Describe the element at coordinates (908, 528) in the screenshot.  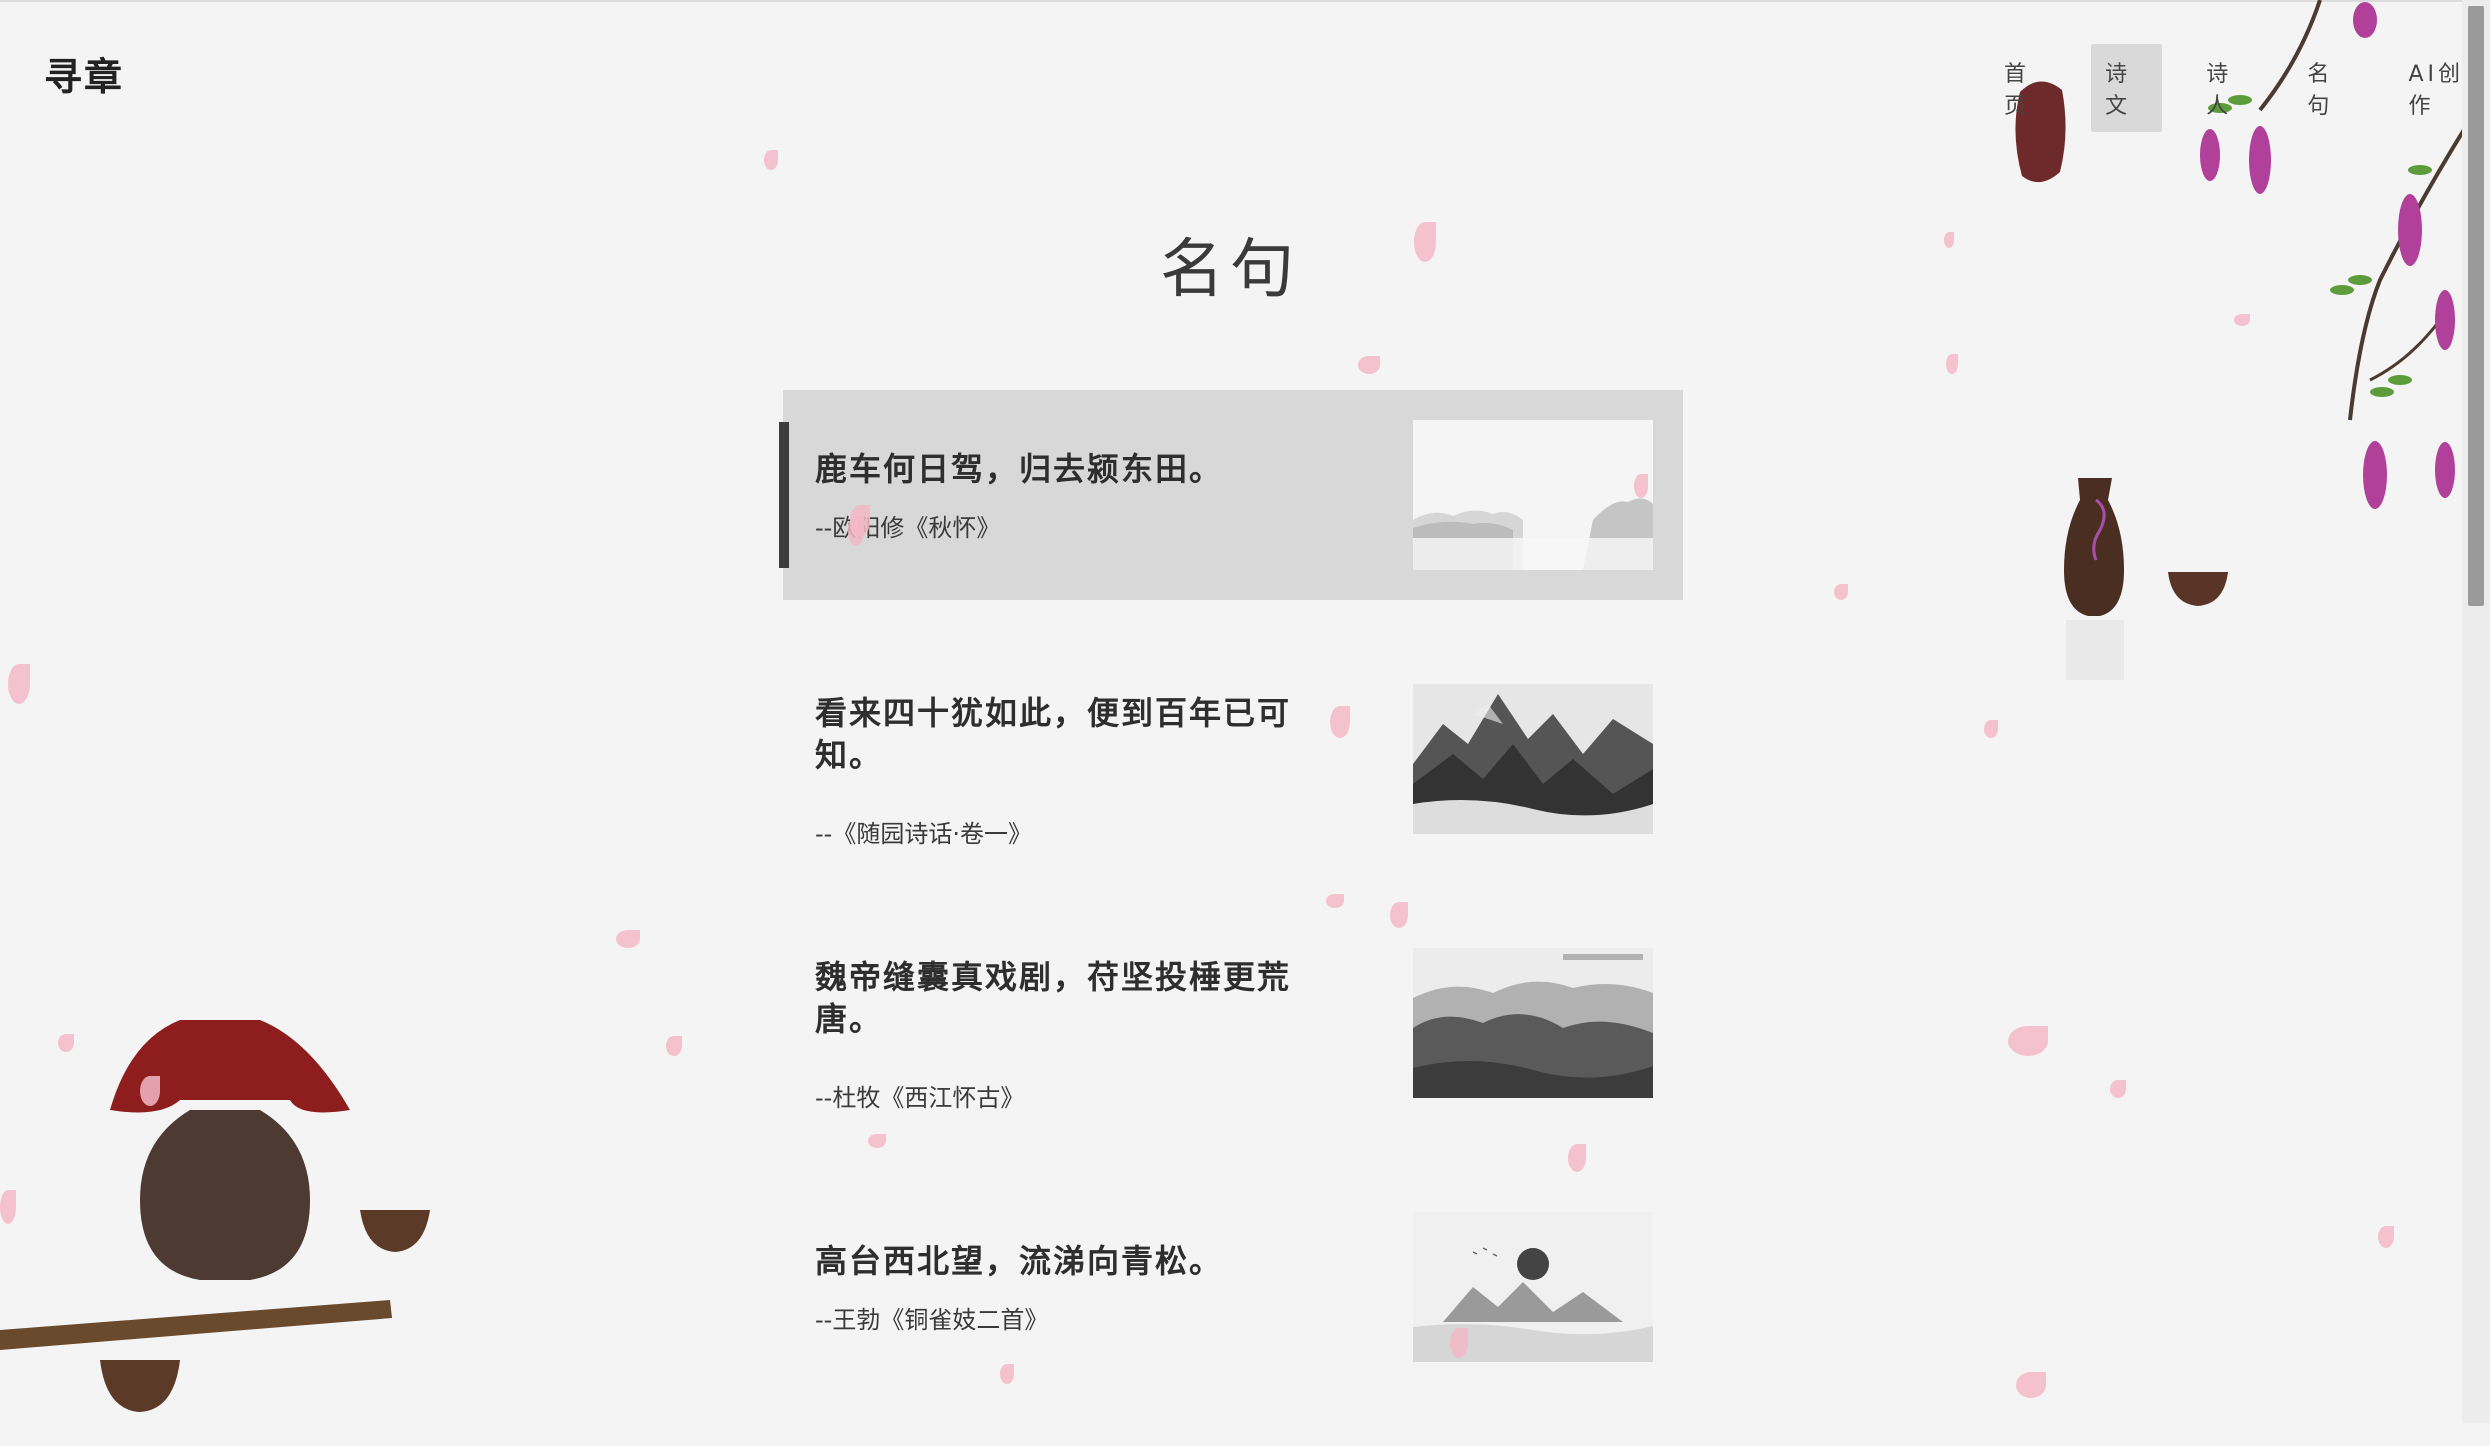
I see `quote-source: --欧阳修《秋怀》` at that location.